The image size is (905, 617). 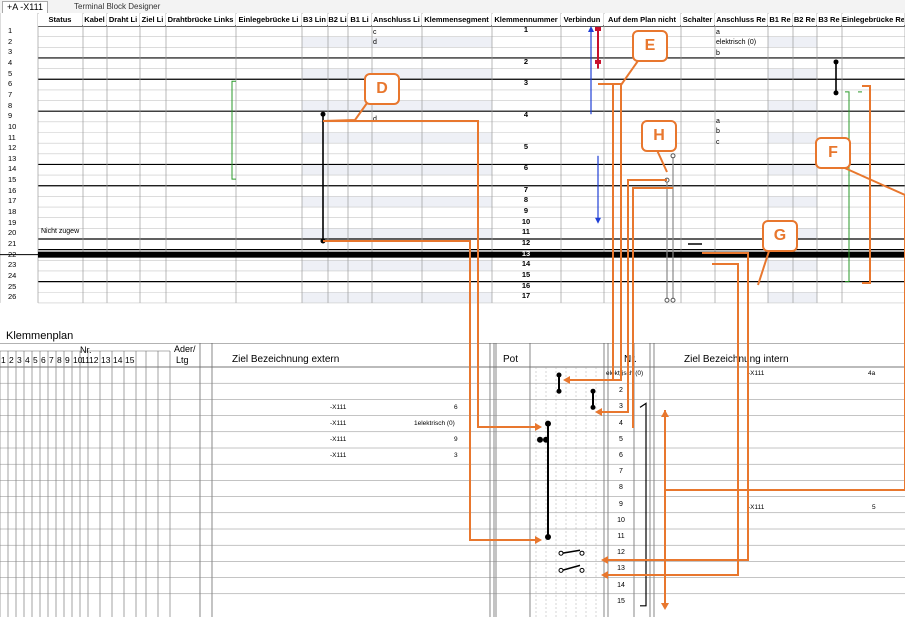 What do you see at coordinates (659, 136) in the screenshot?
I see `callout-h: H` at bounding box center [659, 136].